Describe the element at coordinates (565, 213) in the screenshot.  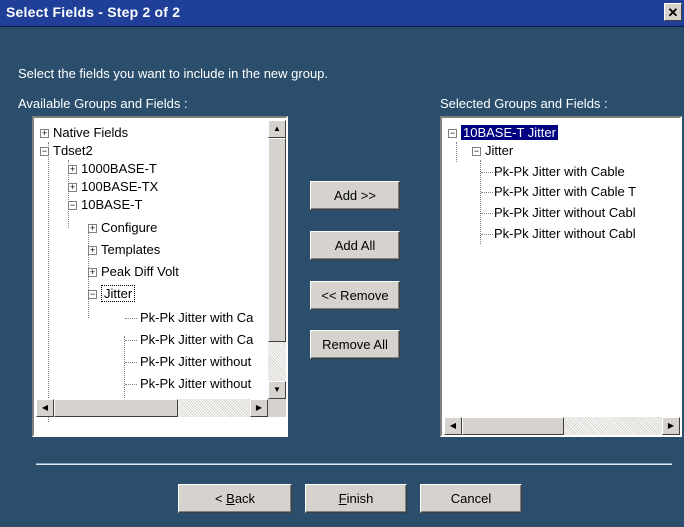
I see `selected-leaf-pkpk-without-cabl-1: Pk-Pk Jitter without Cabl` at that location.